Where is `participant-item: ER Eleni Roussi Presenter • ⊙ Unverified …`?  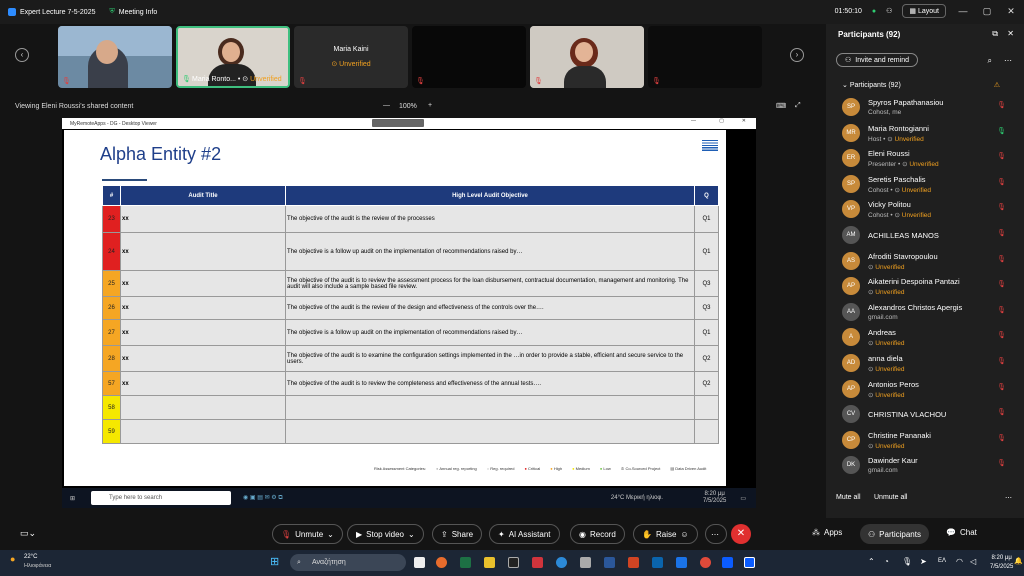 participant-item: ER Eleni Roussi Presenter • ⊙ Unverified … is located at coordinates (930, 159).